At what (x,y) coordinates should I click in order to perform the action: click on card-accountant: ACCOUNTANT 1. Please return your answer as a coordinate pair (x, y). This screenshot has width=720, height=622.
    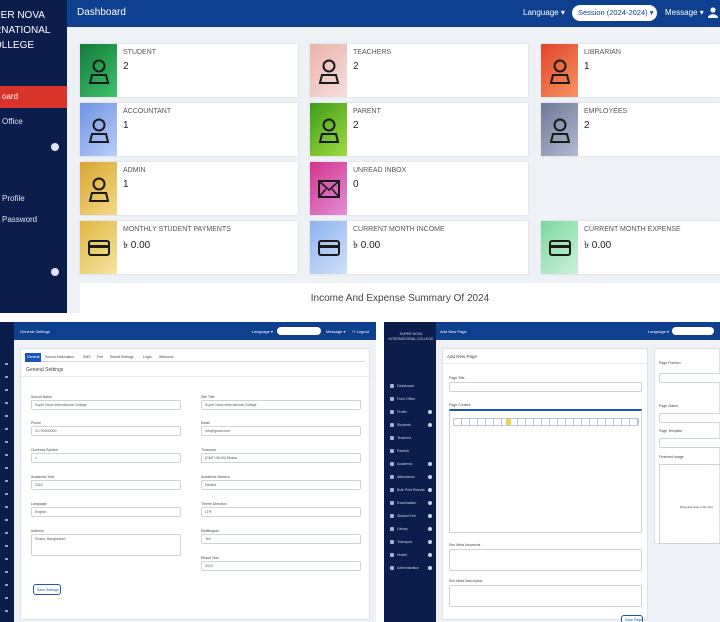
    Looking at the image, I should click on (189, 129).